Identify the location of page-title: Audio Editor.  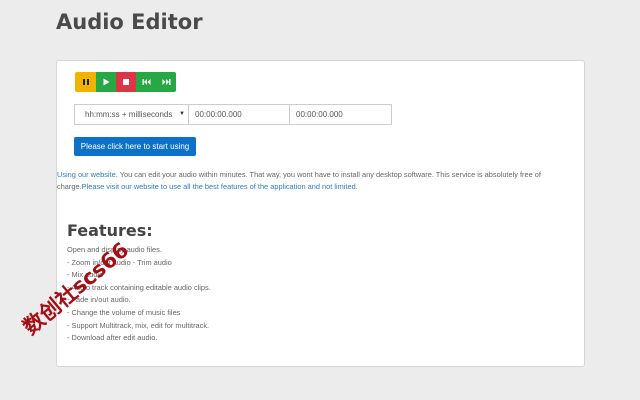
(129, 22).